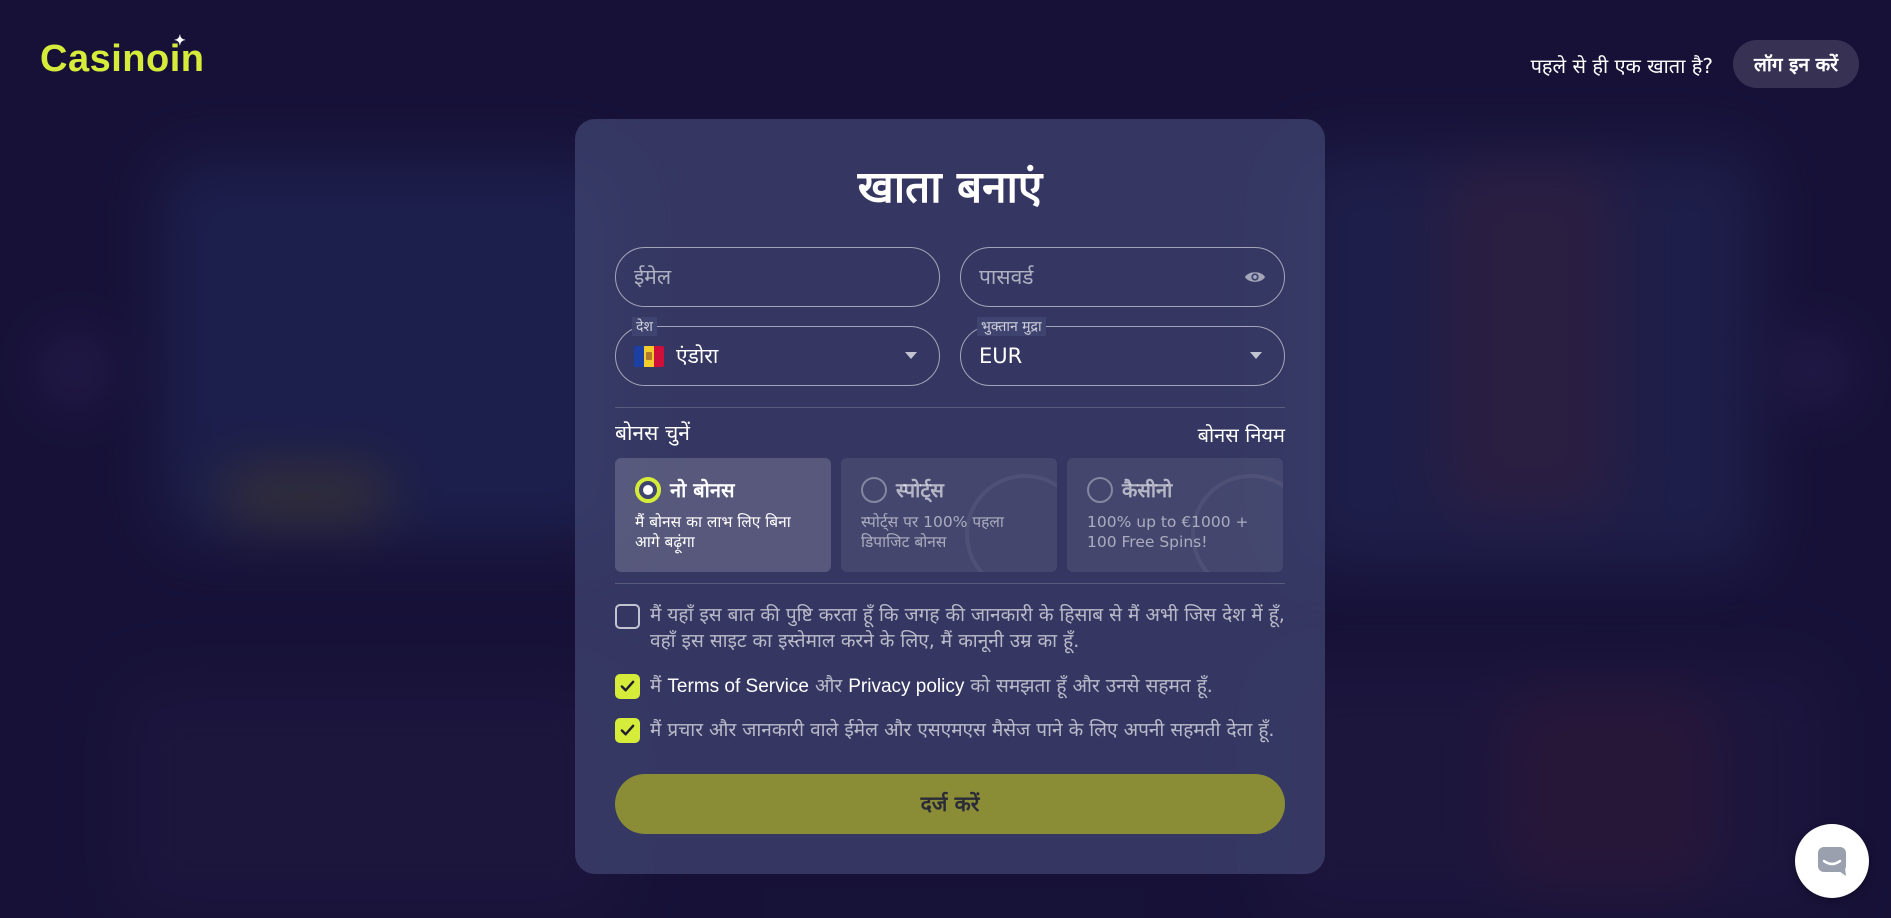  I want to click on promo-checkbox, so click(627, 730).